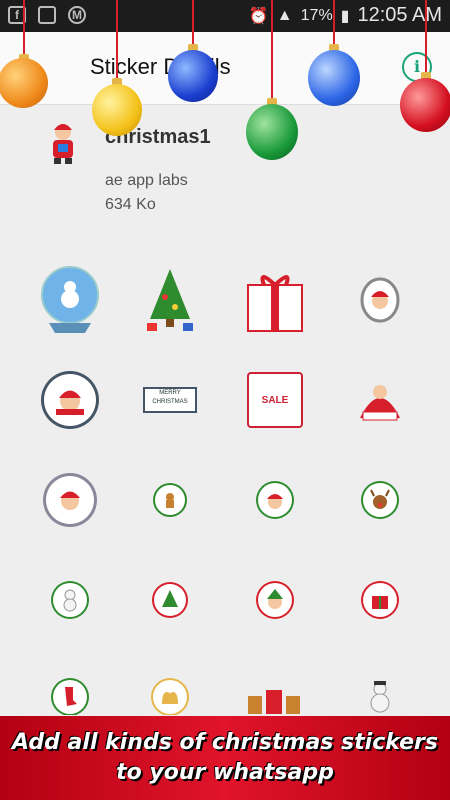 The image size is (450, 800). I want to click on notification-icon: M, so click(77, 15).